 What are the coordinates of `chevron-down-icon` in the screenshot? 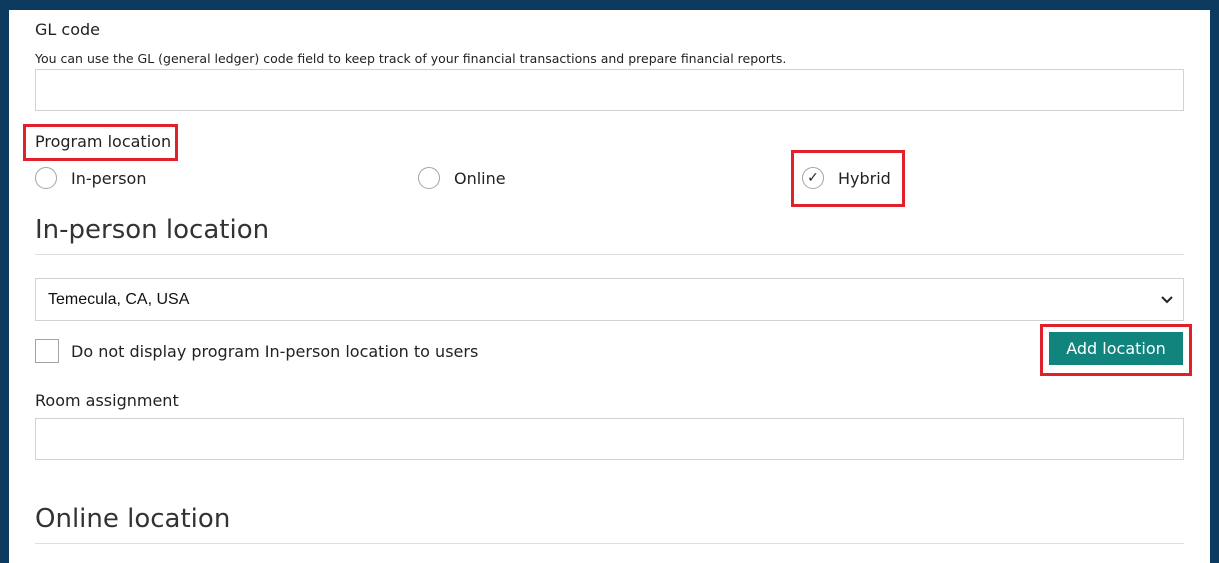 It's located at (1167, 299).